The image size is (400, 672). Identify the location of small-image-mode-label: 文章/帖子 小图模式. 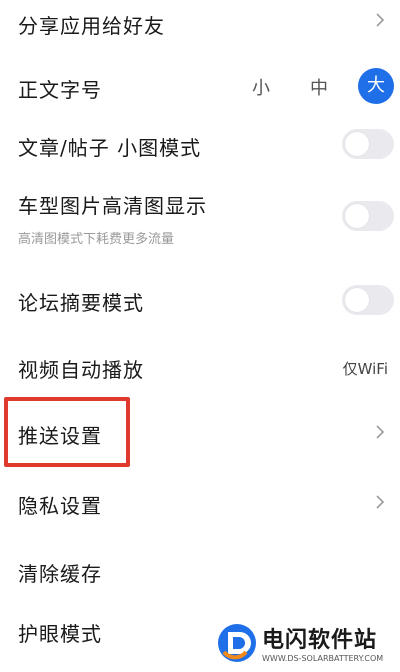
(110, 148).